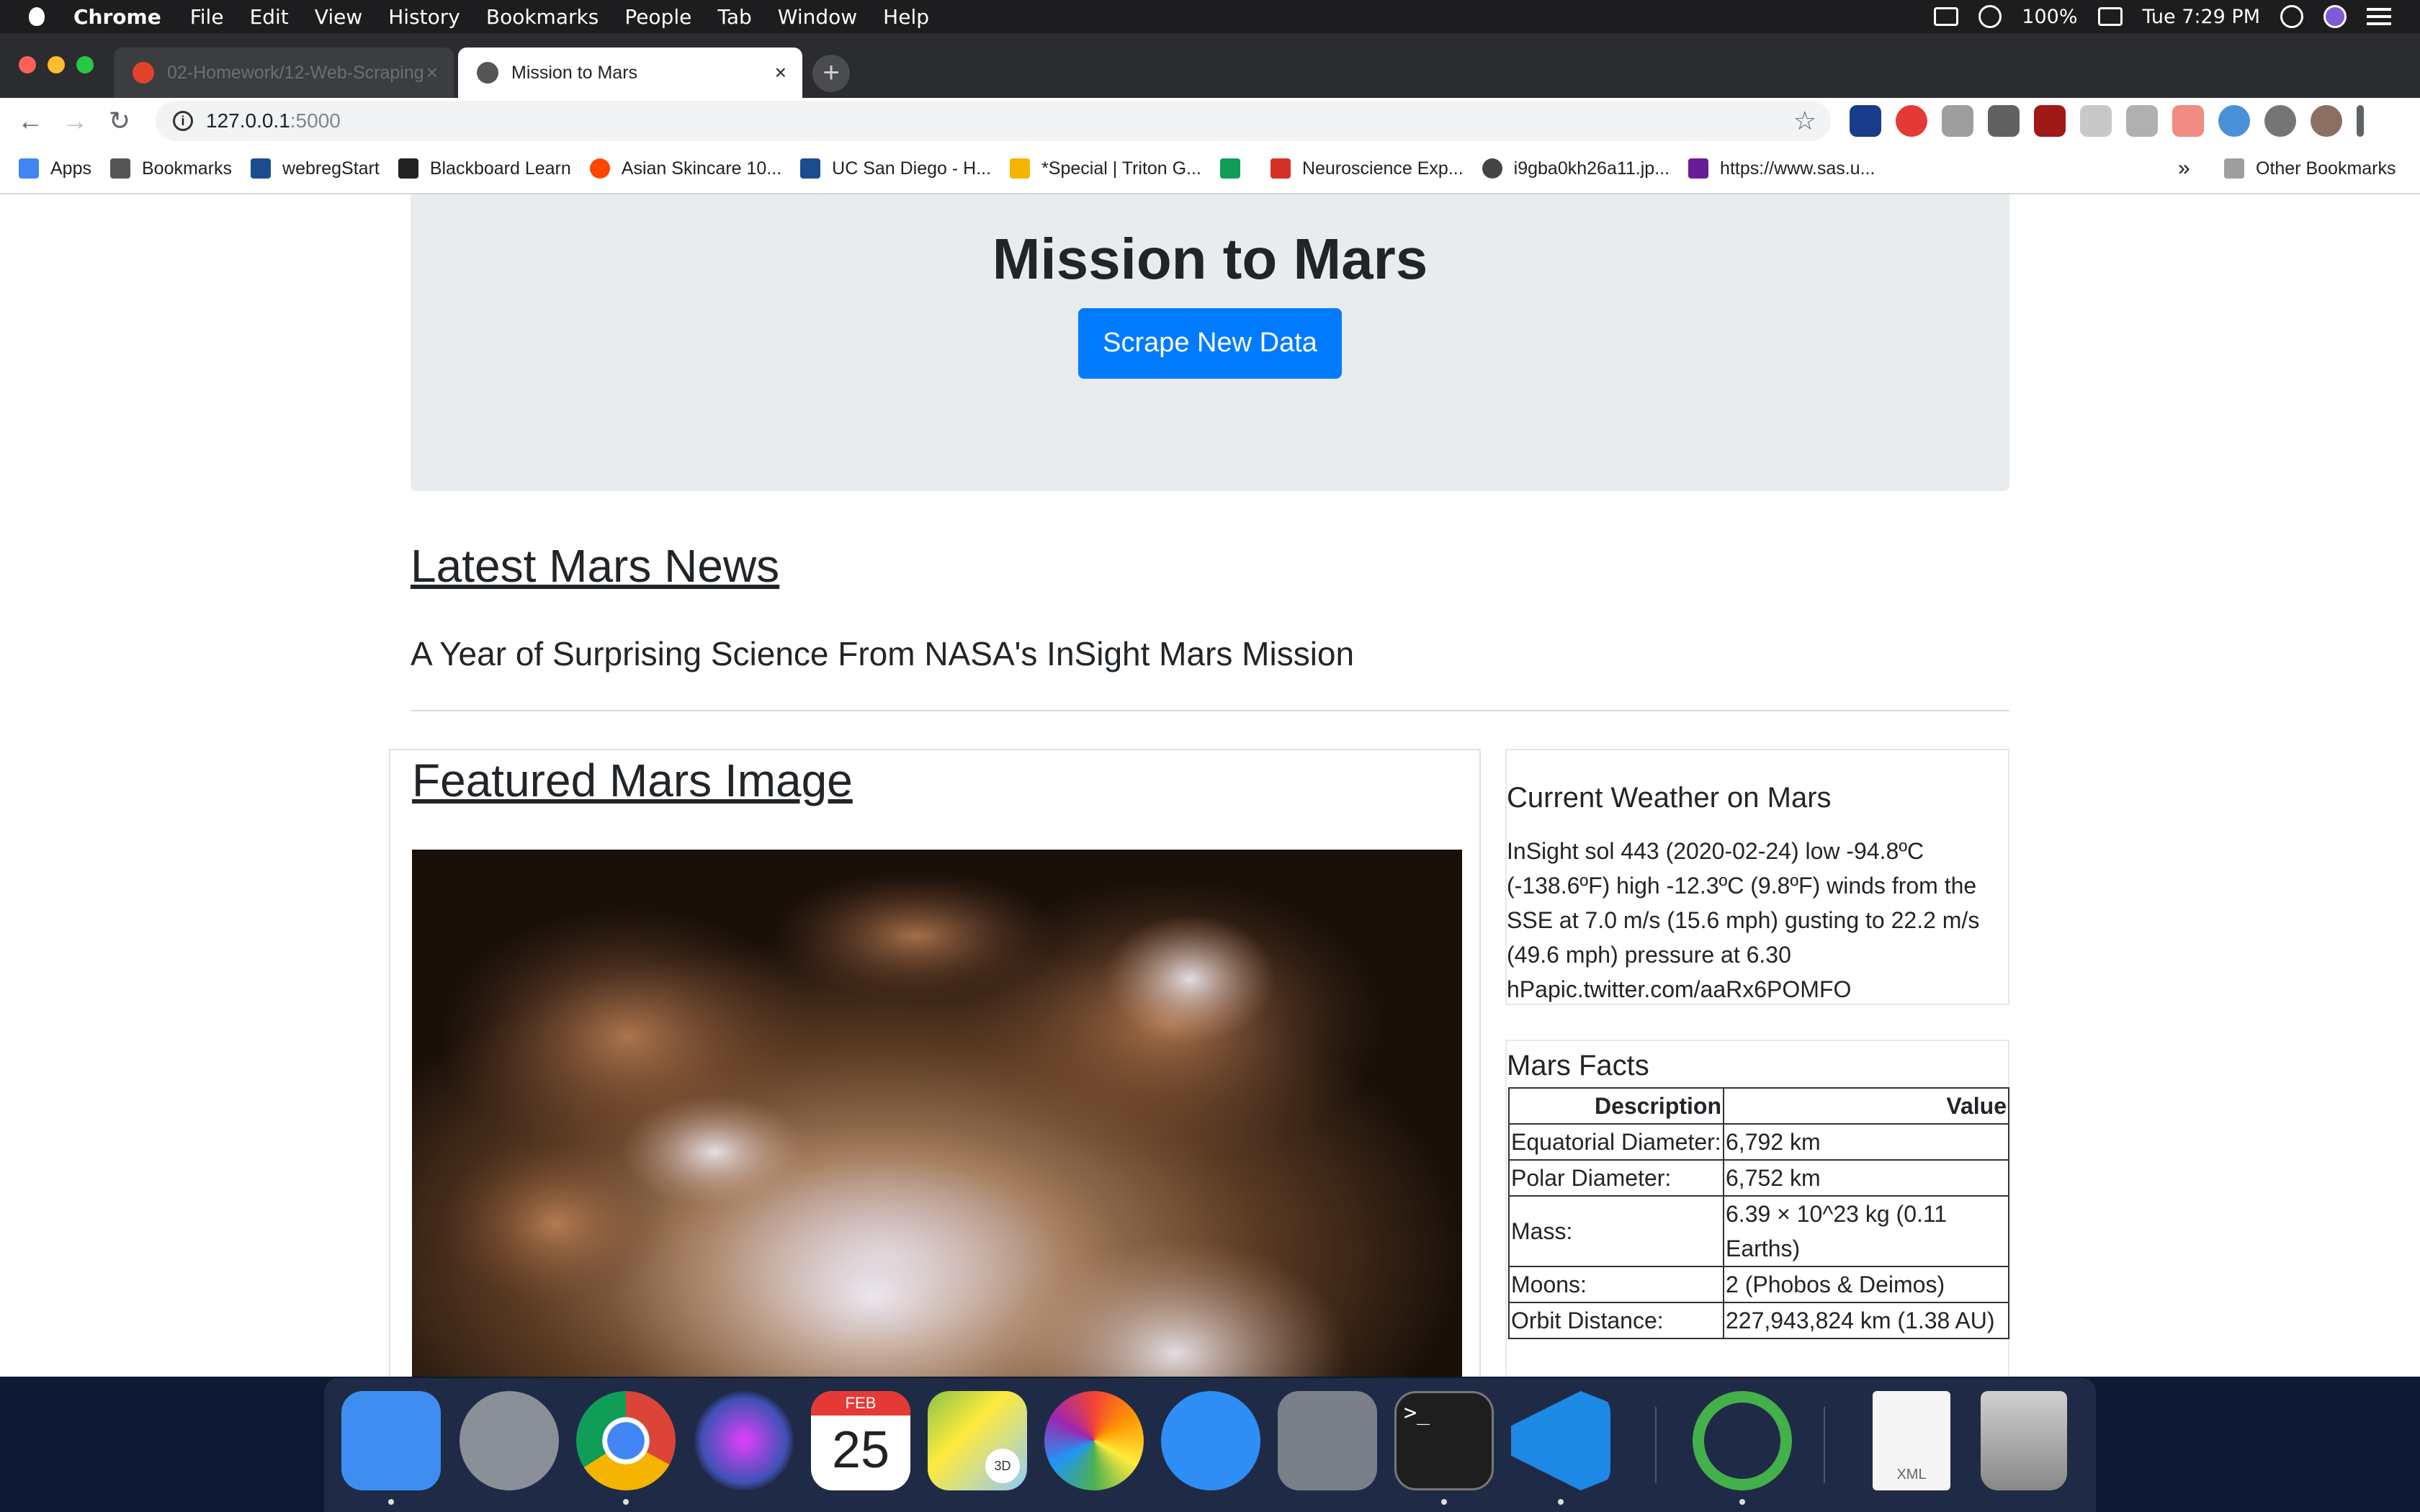 The width and height of the screenshot is (2420, 1512). Describe the element at coordinates (1280, 168) in the screenshot. I see `pdf-icon` at that location.